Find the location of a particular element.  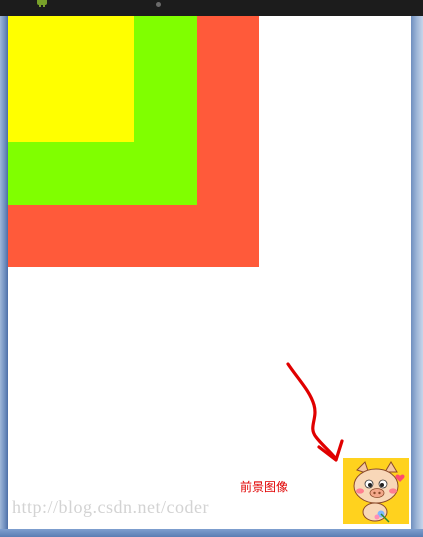

window-frame-bottom is located at coordinates (211, 533).